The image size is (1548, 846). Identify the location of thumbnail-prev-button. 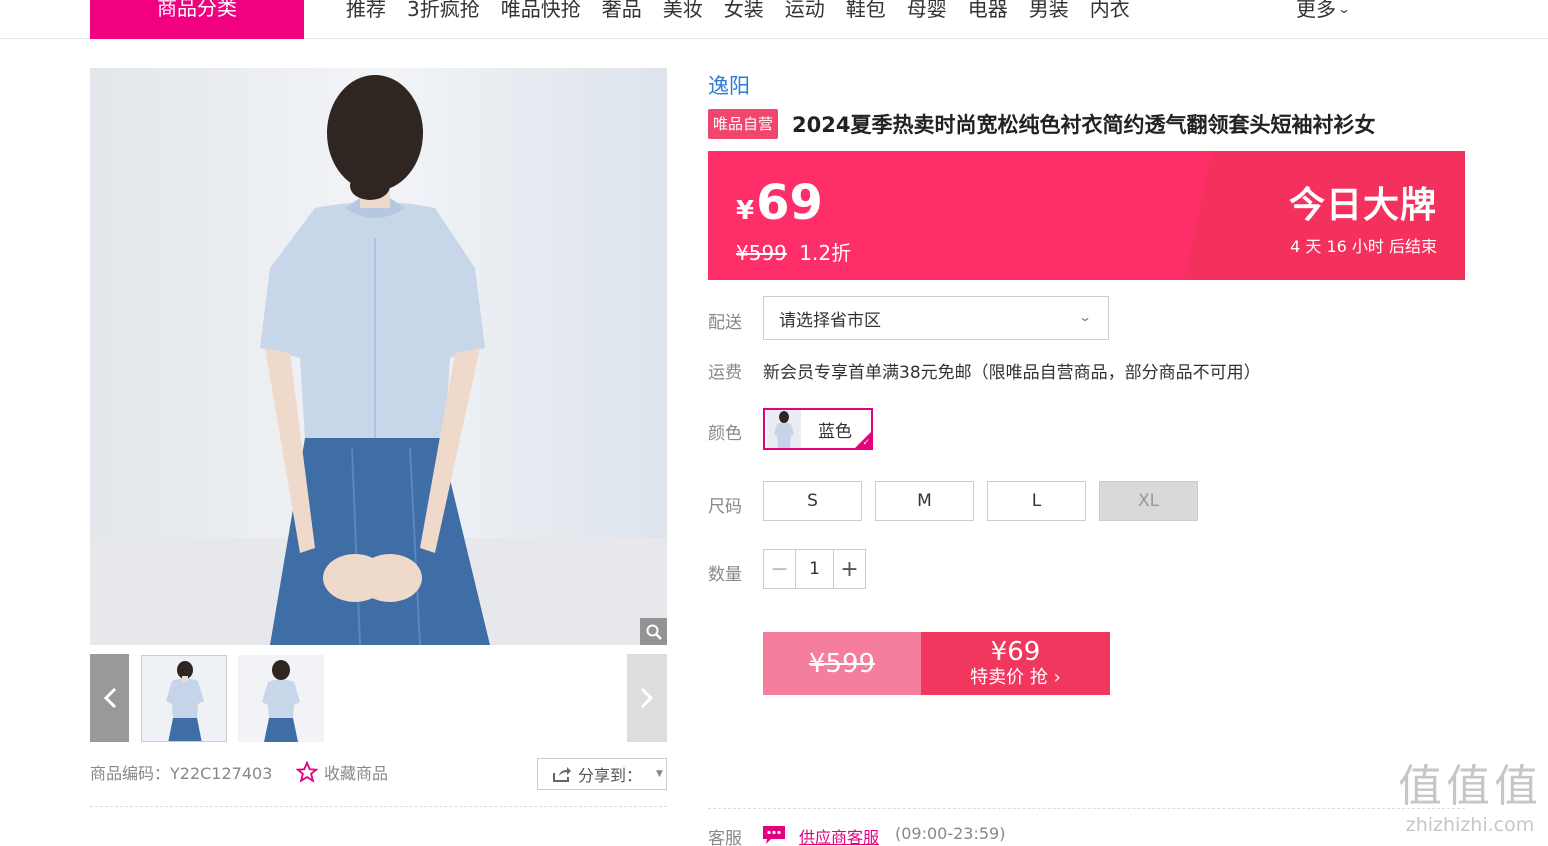
(109, 698).